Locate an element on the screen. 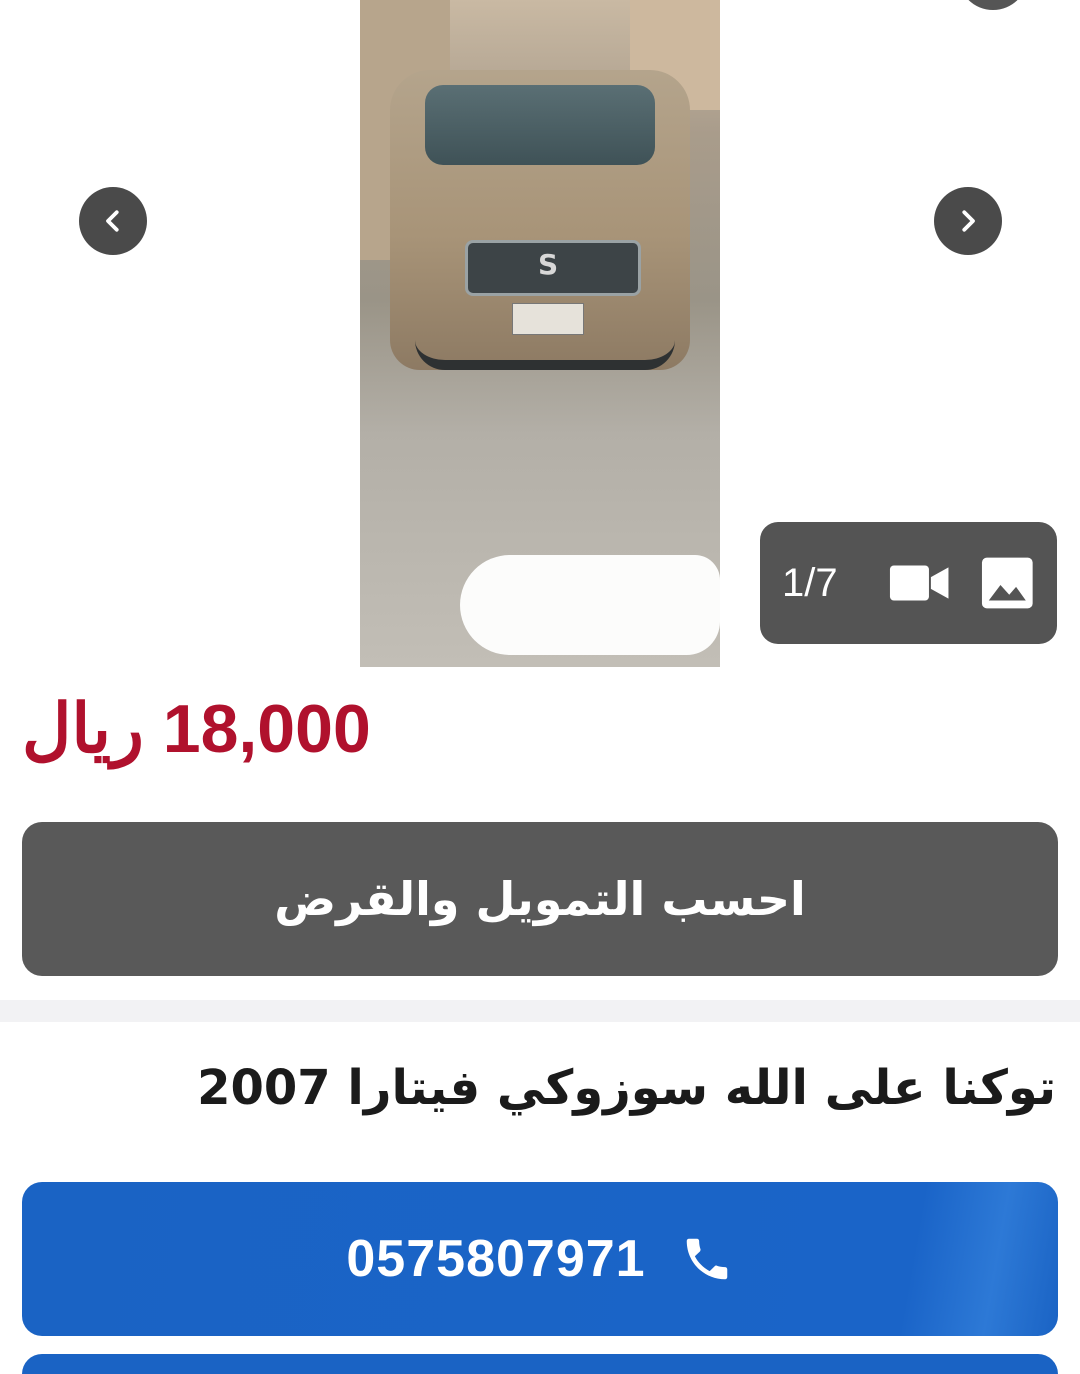 This screenshot has width=1080, height=1374. chevron-right-icon is located at coordinates (968, 221).